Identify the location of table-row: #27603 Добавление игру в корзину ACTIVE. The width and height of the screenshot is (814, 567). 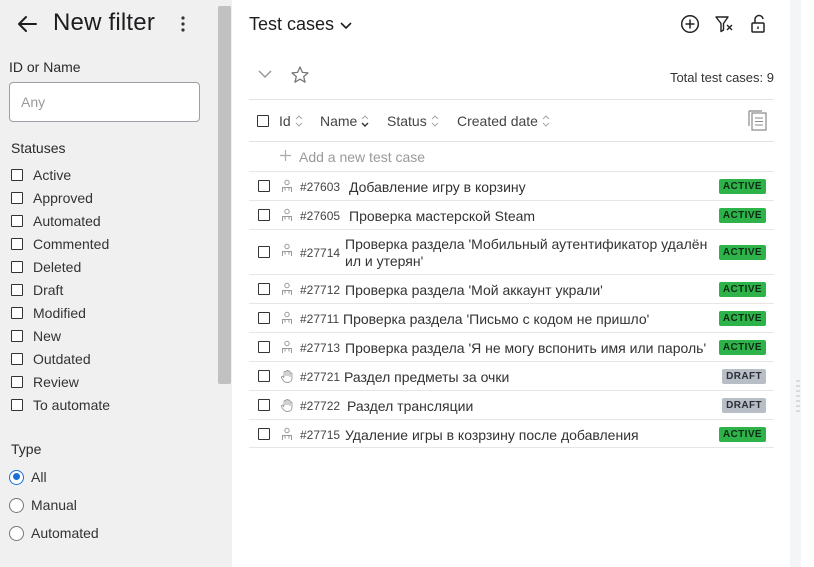
(511, 185).